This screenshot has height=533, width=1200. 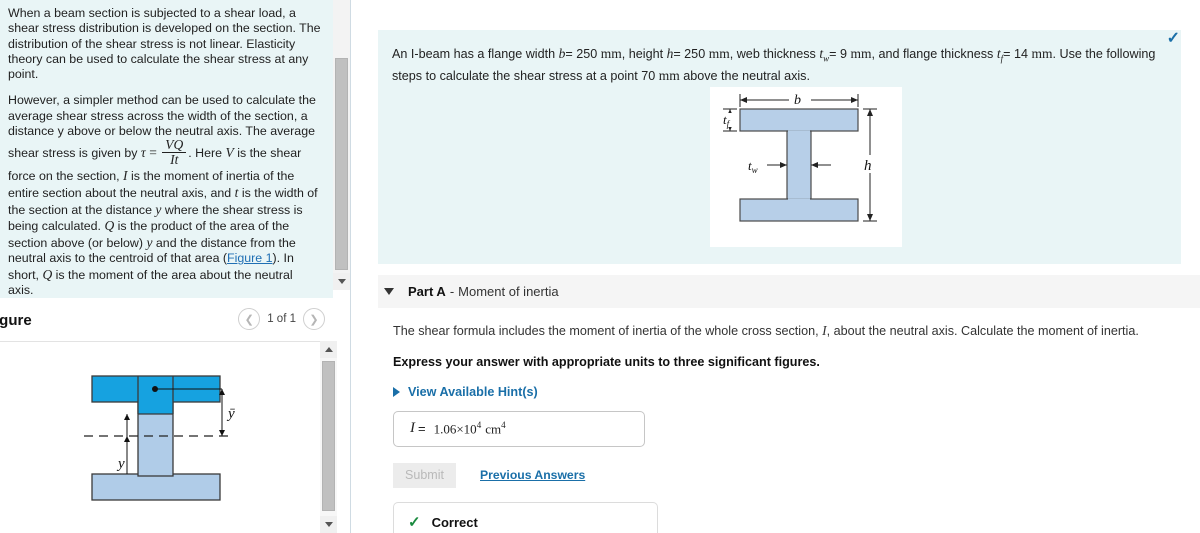 I want to click on V-symbol: V, so click(x=229, y=152).